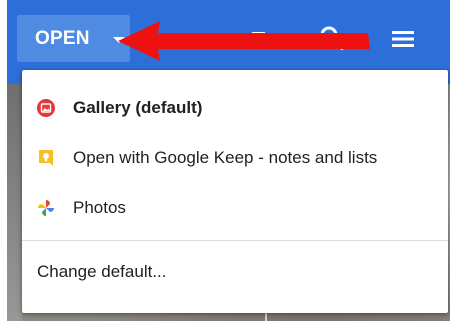 Image resolution: width=450 pixels, height=321 pixels. I want to click on menu-item-gallery: Gallery (default), so click(235, 108).